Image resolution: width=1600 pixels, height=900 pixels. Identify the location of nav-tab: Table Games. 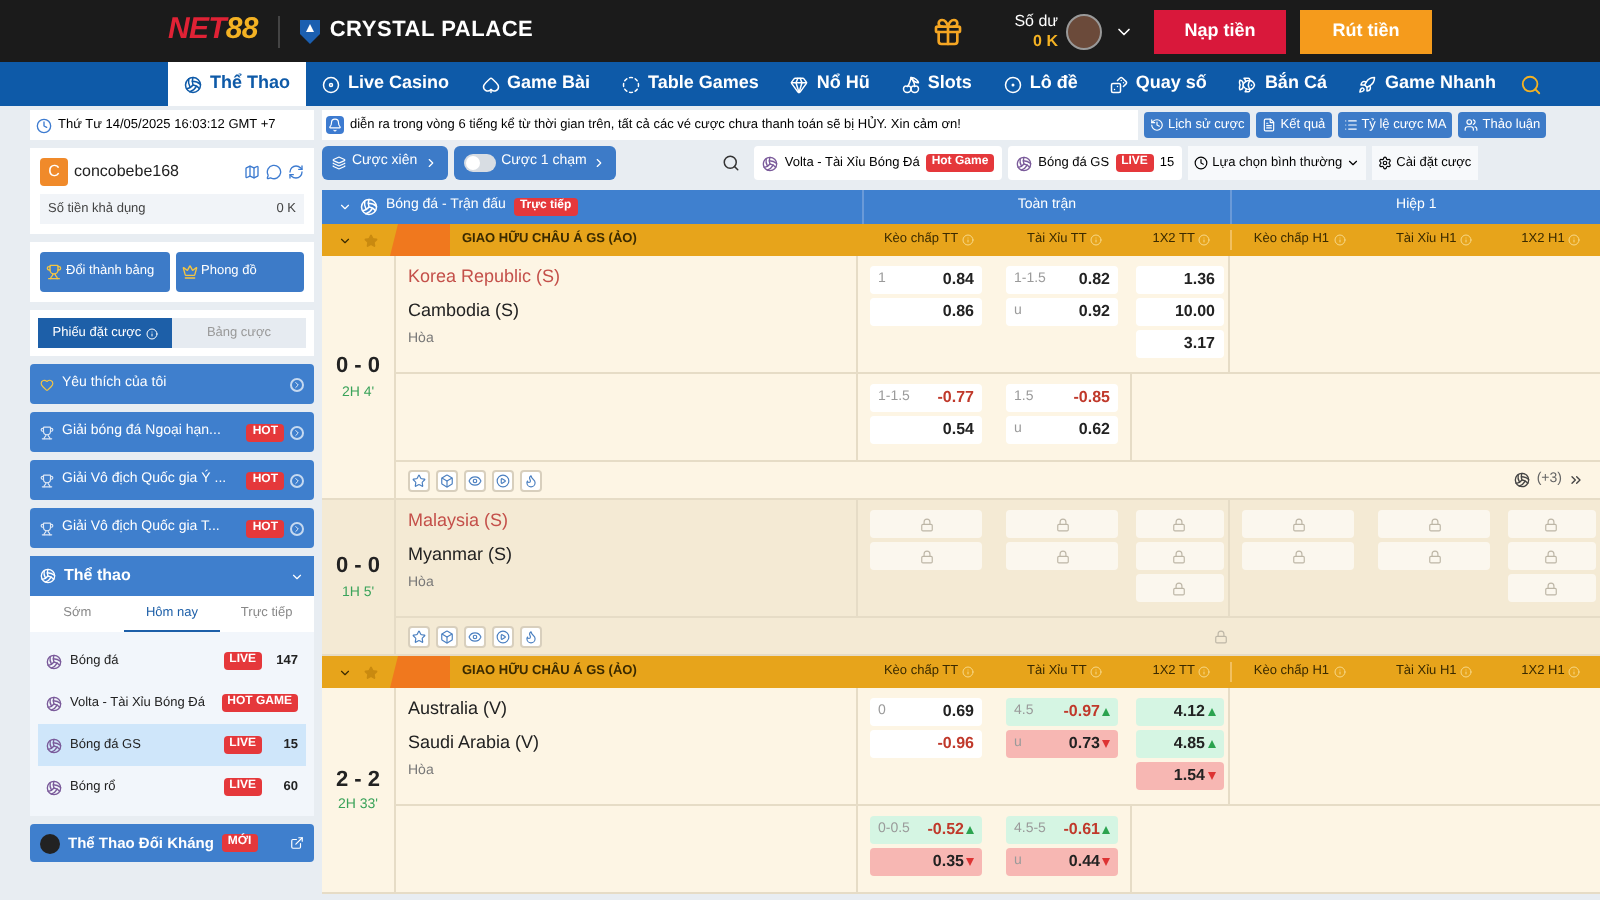
(690, 84).